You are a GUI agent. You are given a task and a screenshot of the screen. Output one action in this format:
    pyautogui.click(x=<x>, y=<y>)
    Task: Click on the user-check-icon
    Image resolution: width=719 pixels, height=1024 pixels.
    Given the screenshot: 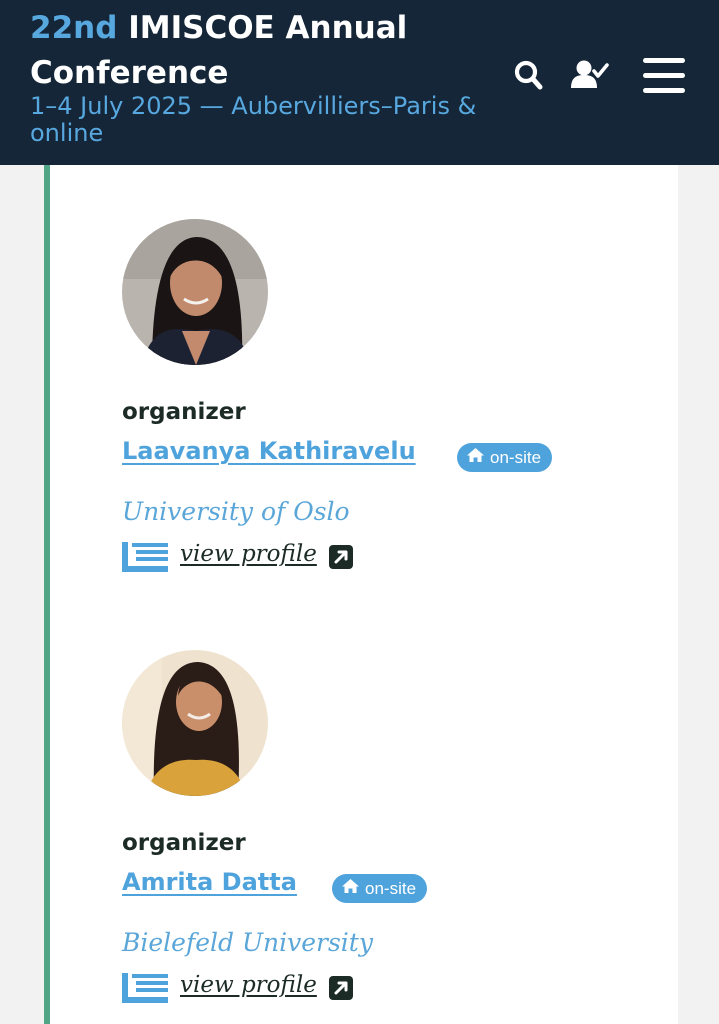 What is the action you would take?
    pyautogui.click(x=590, y=76)
    